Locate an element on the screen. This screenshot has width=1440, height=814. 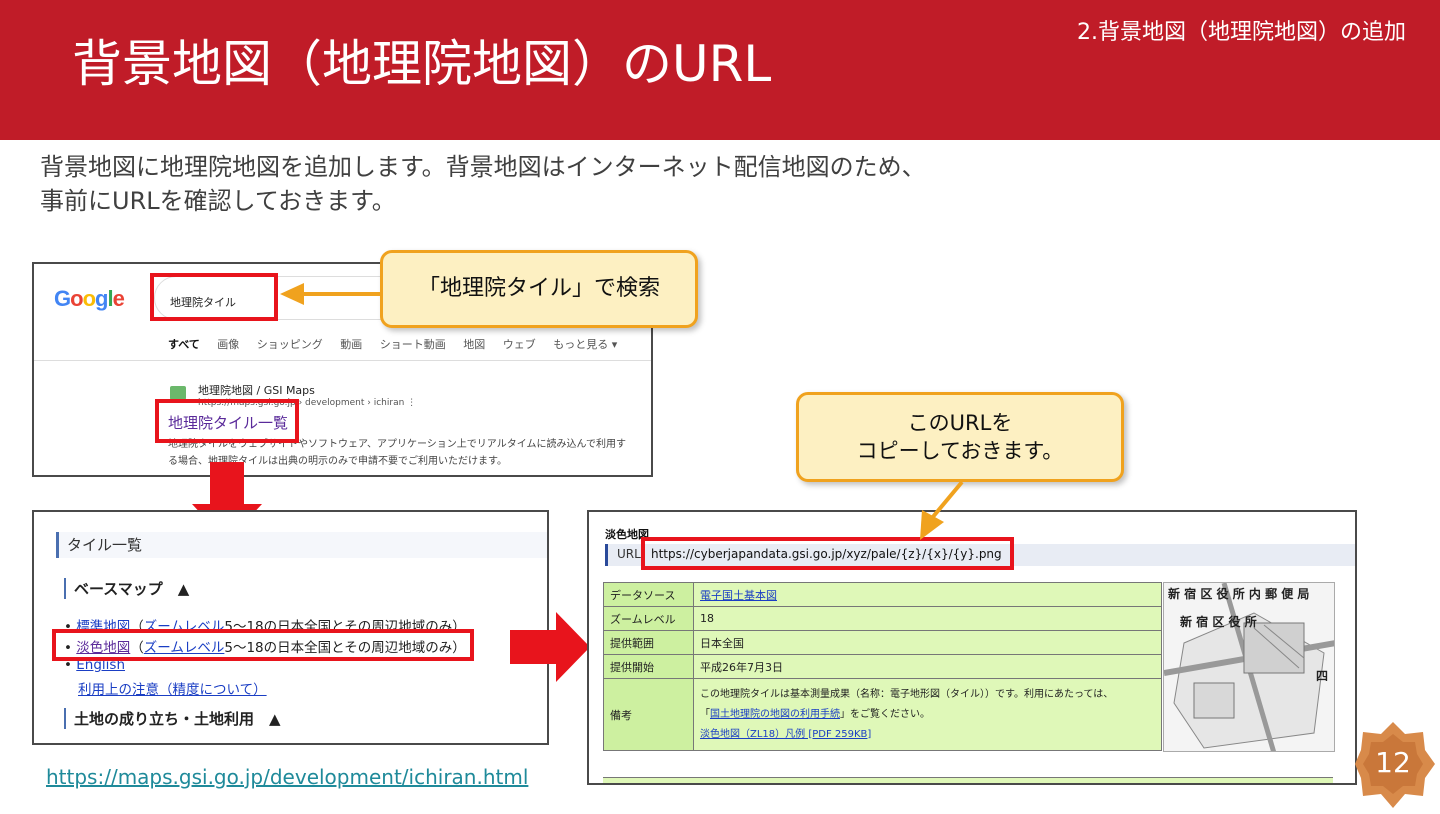
usage-procedure-link: 国土地理院の地図の利用手続 is located at coordinates (775, 714).